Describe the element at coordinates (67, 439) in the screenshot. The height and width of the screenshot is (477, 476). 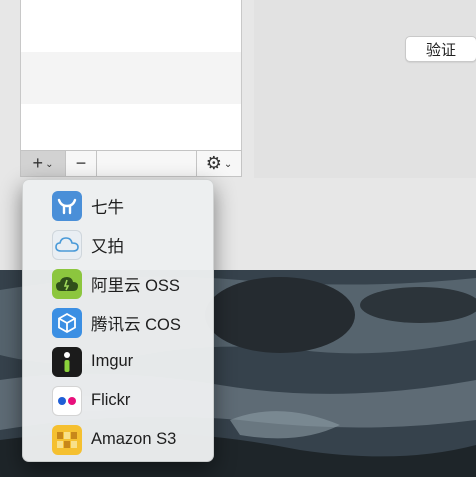
I see `amazon-s3-icon` at that location.